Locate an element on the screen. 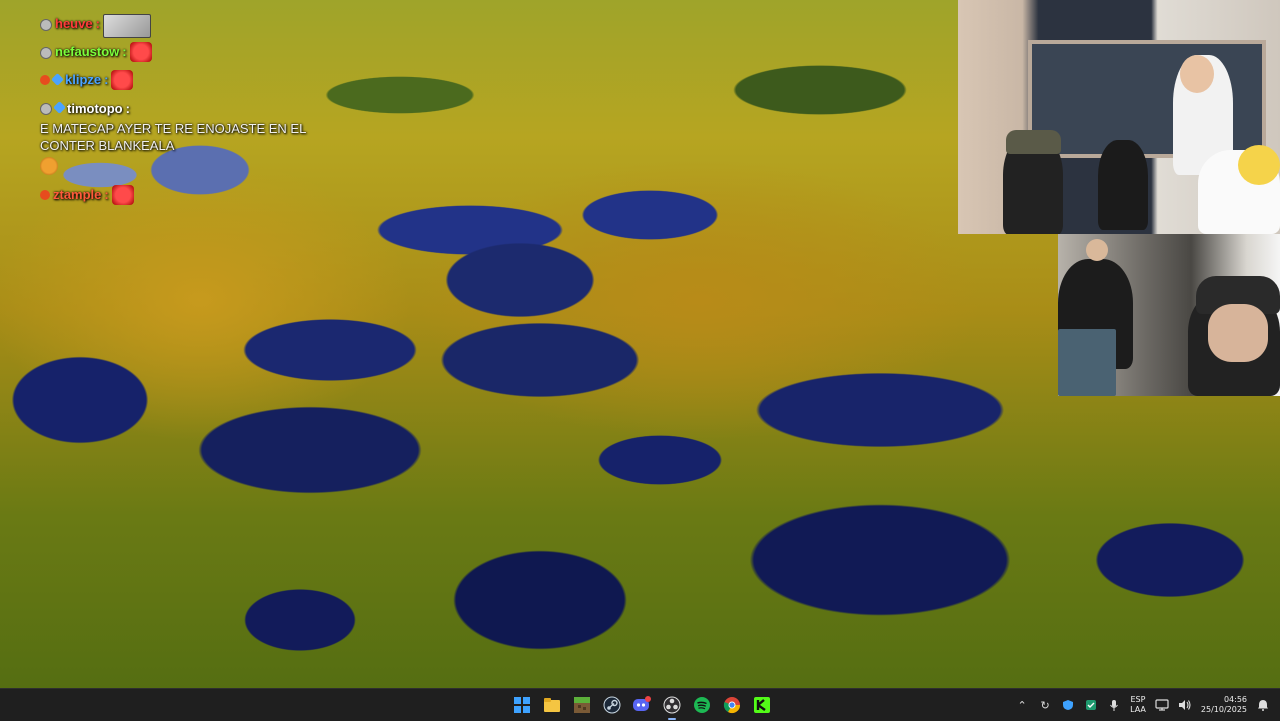 Image resolution: width=1280 pixels, height=721 pixels. chat-username: heuve is located at coordinates (74, 23).